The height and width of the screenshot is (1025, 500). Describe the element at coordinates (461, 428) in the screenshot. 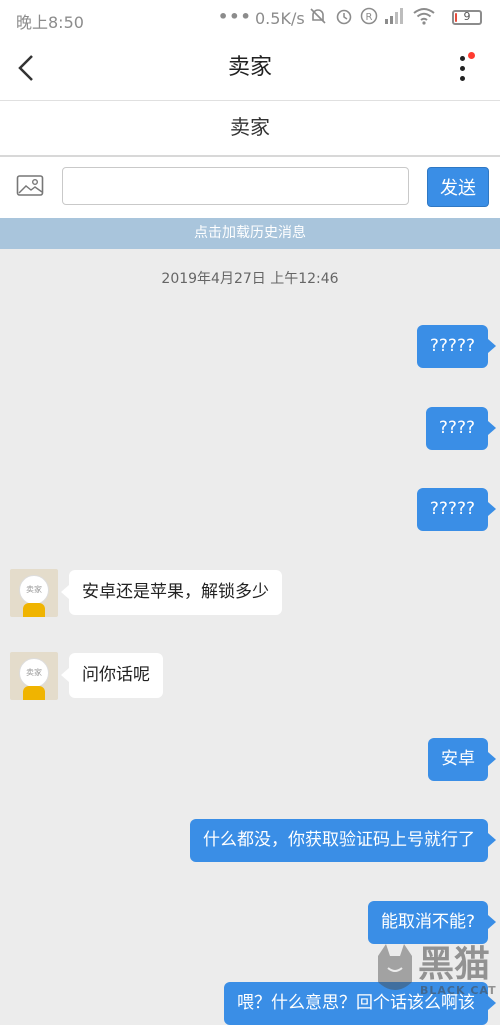

I see `outgoing-message: ????` at that location.